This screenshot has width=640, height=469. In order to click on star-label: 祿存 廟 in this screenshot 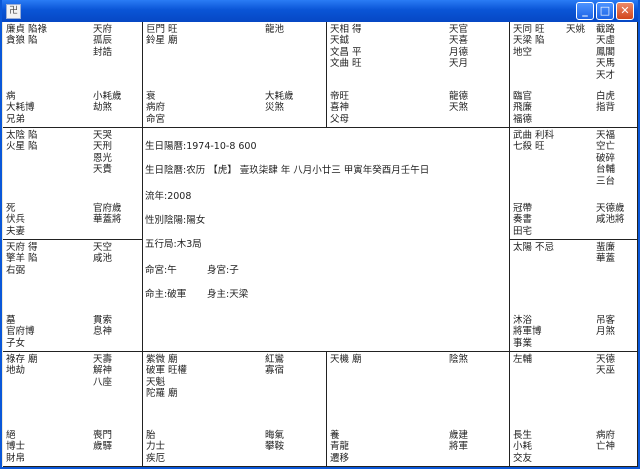, I will do `click(22, 359)`.